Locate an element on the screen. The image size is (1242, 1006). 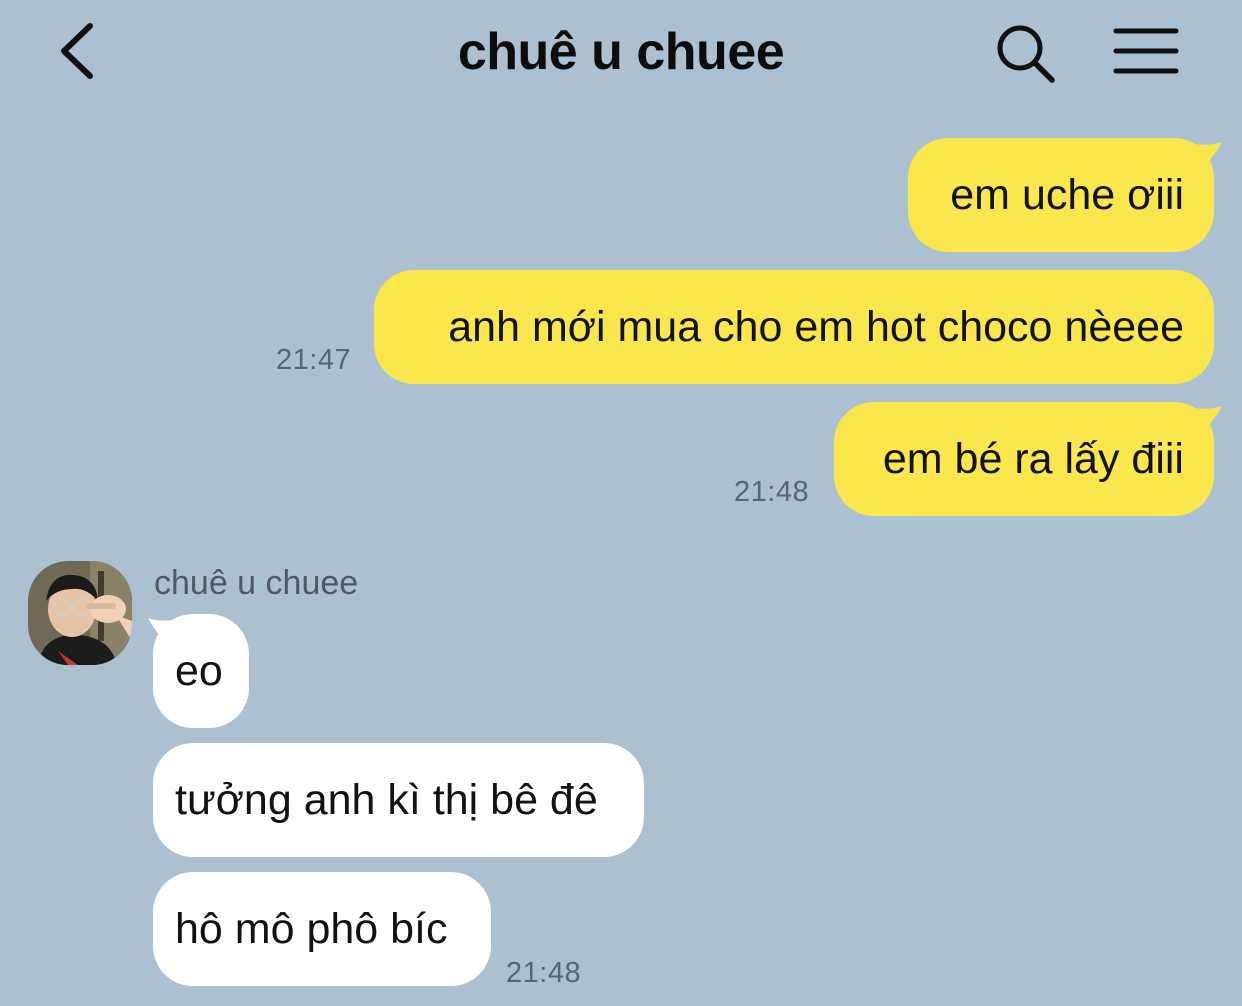
sent-message-bubble: em bé ra lấy điii is located at coordinates (1024, 459).